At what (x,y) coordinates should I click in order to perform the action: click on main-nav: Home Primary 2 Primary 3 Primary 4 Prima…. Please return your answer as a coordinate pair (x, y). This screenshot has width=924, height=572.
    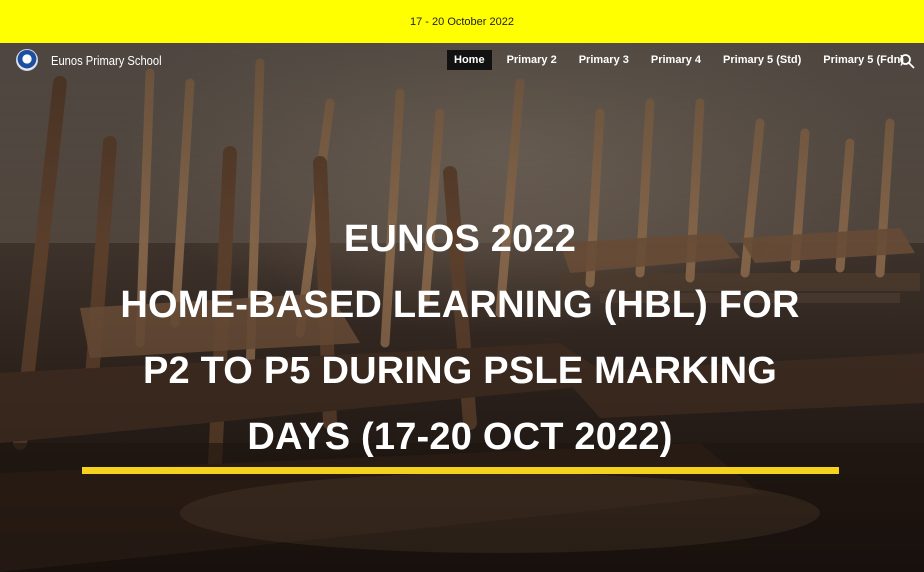
    Looking at the image, I should click on (683, 60).